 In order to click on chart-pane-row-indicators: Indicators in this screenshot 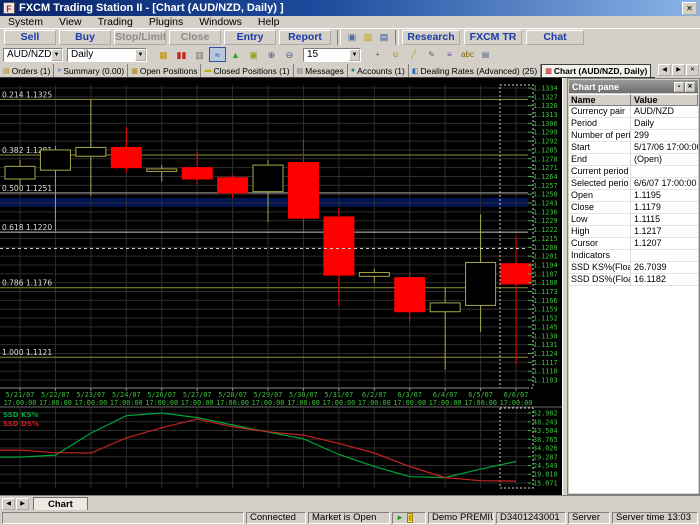, I will do `click(633, 256)`.